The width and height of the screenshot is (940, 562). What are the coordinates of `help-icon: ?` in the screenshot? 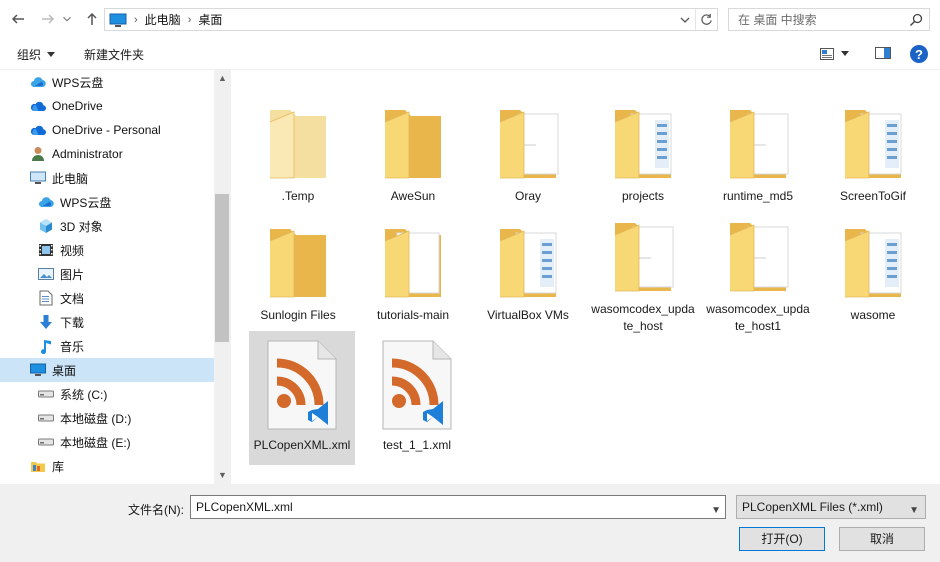 It's located at (919, 54).